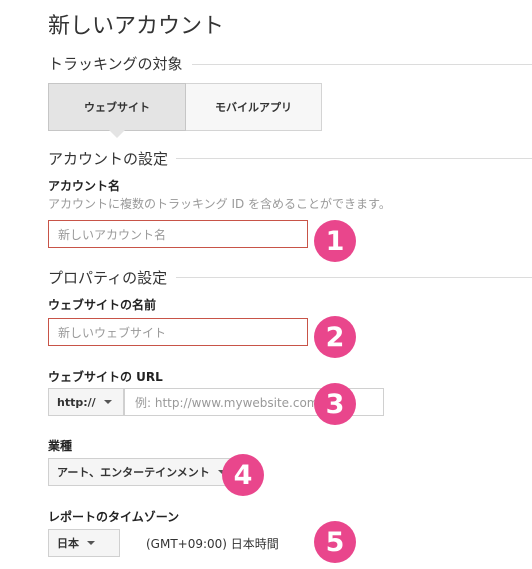 The image size is (532, 569). I want to click on protocol-value: http://, so click(76, 402).